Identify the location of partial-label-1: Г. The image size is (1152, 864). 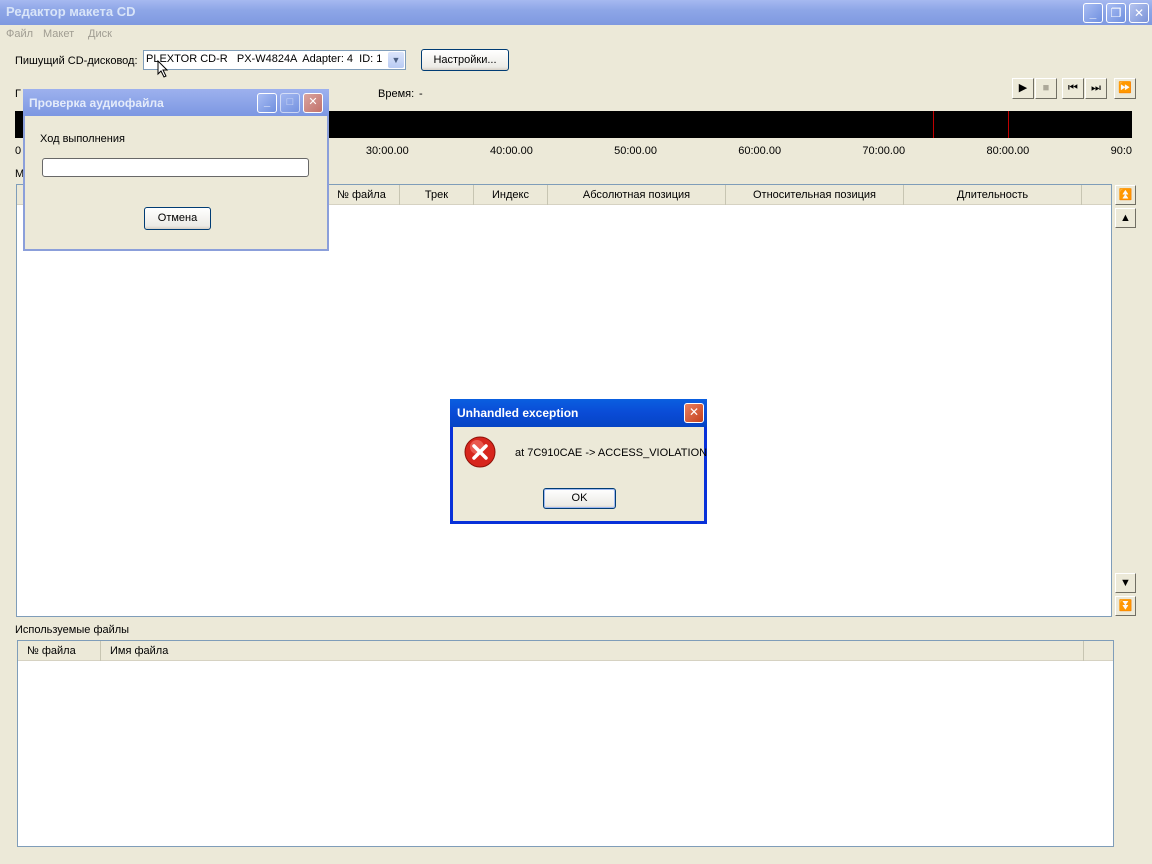
(18, 94).